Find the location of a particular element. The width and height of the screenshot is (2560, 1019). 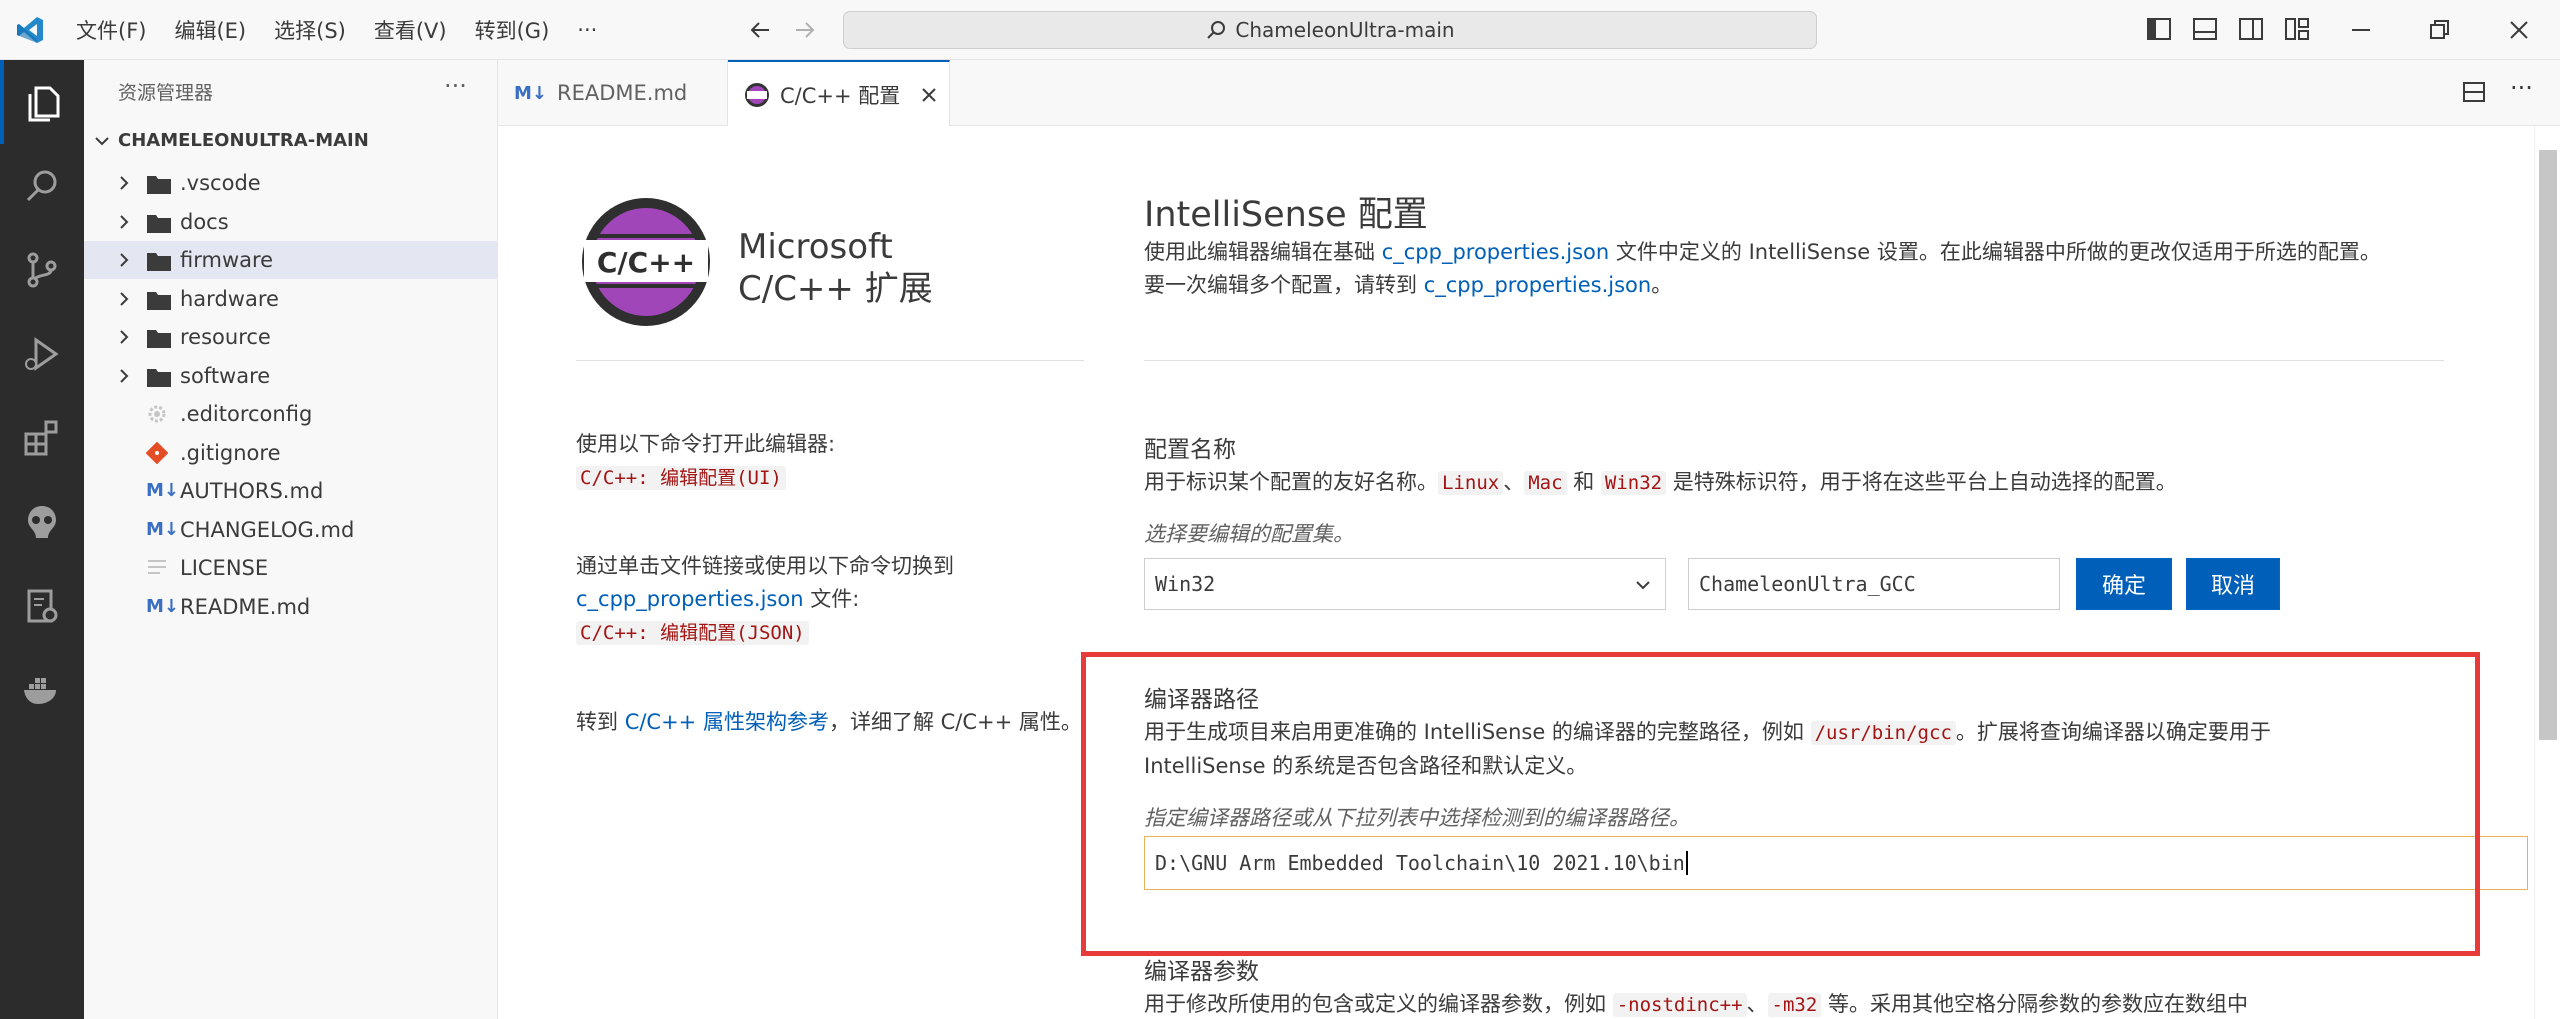

right-divider is located at coordinates (1794, 360).